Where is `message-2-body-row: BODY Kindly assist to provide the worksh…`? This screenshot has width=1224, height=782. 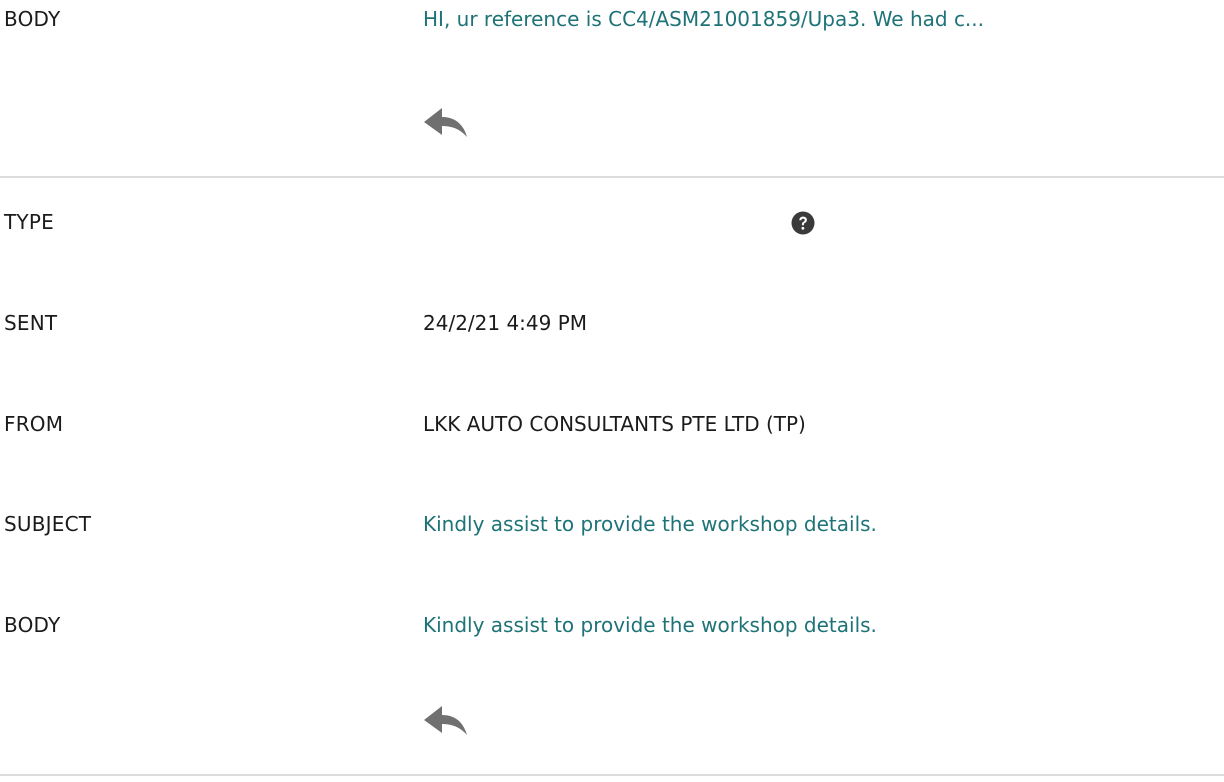 message-2-body-row: BODY Kindly assist to provide the worksh… is located at coordinates (612, 643).